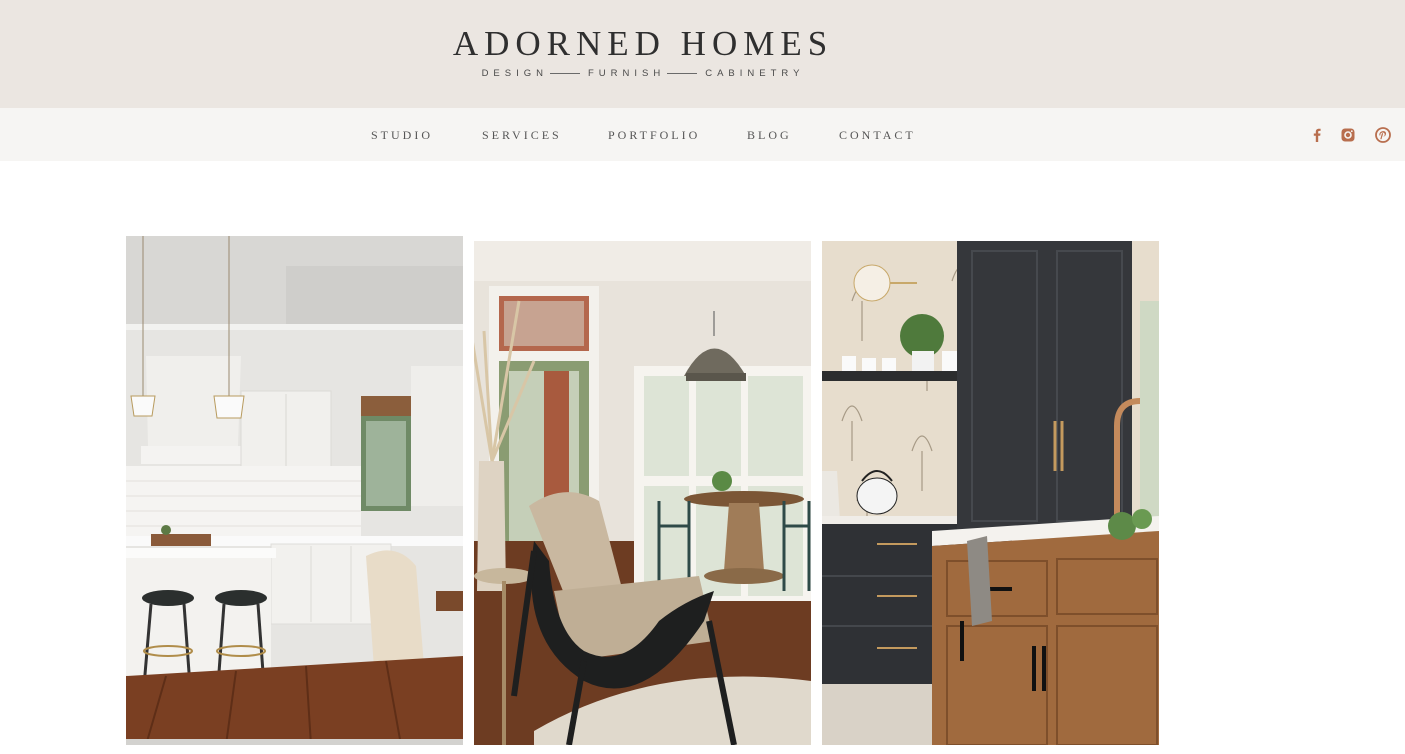 The width and height of the screenshot is (1405, 754). I want to click on nav-blog: BLOG, so click(769, 135).